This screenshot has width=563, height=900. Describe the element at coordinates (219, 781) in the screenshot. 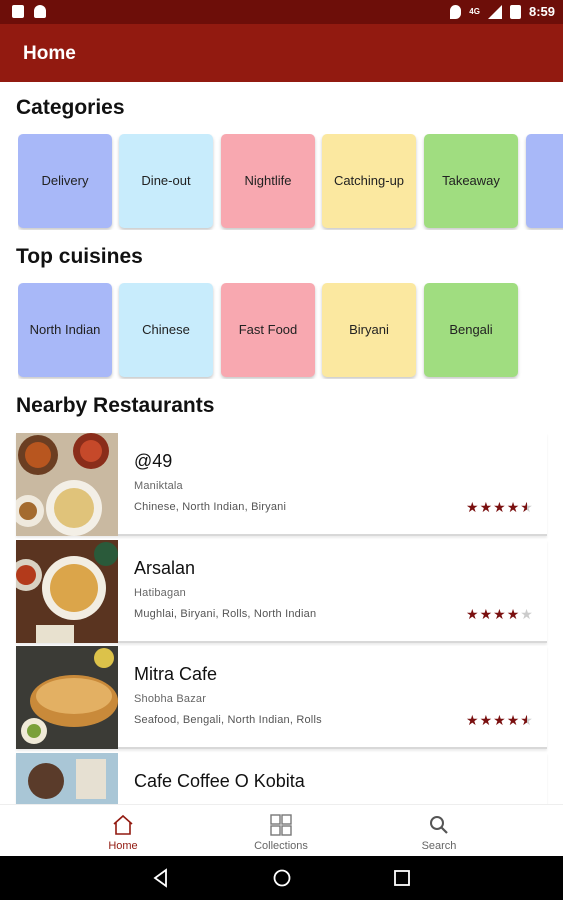

I see `restaurant-name: Cafe Coffee O Kobita` at that location.